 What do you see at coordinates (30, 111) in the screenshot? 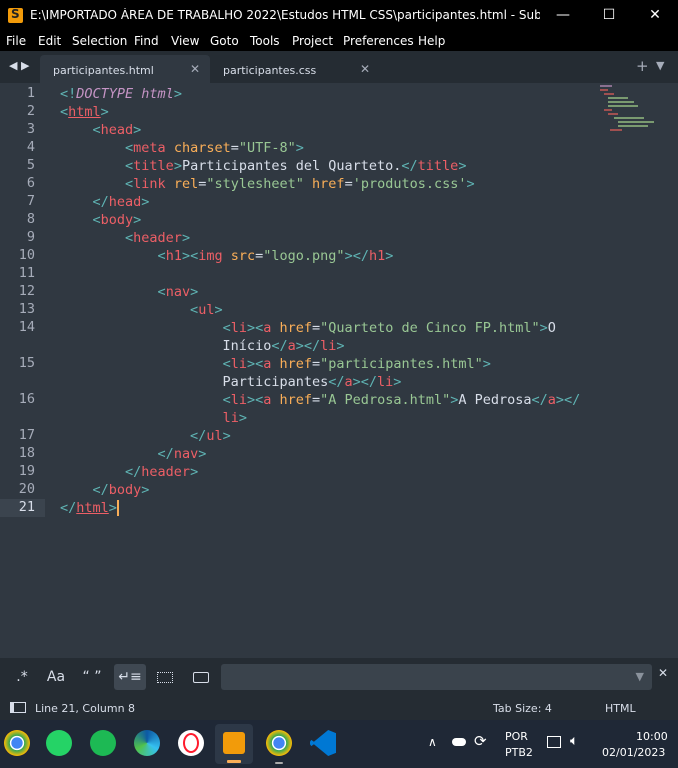
I see `line-number: 2` at bounding box center [30, 111].